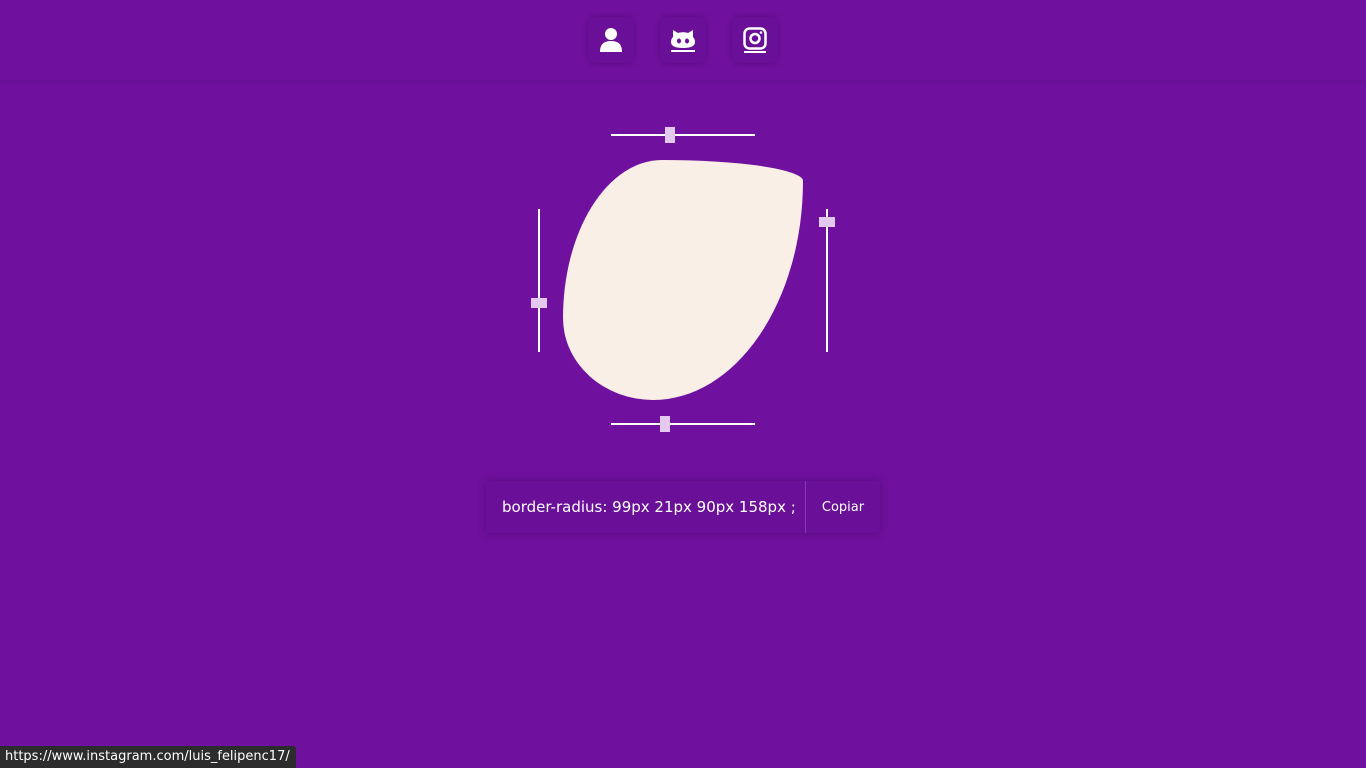 The width and height of the screenshot is (1366, 768). I want to click on bottom-radius-slider, so click(683, 424).